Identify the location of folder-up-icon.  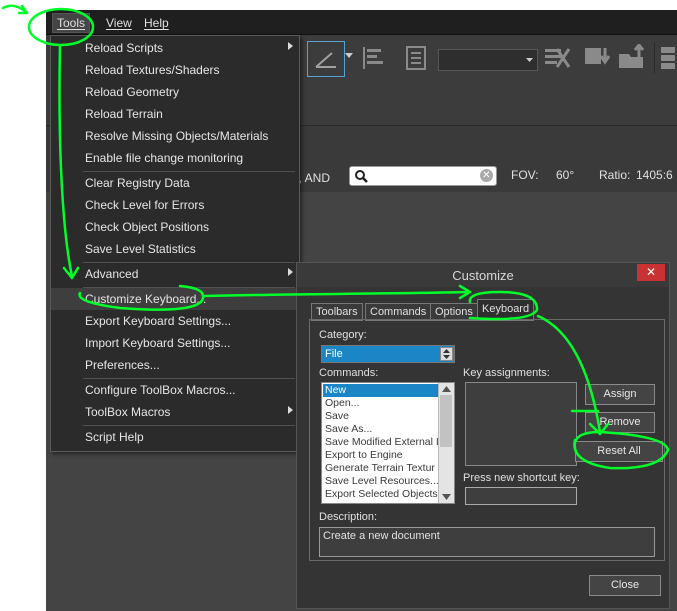
(632, 58).